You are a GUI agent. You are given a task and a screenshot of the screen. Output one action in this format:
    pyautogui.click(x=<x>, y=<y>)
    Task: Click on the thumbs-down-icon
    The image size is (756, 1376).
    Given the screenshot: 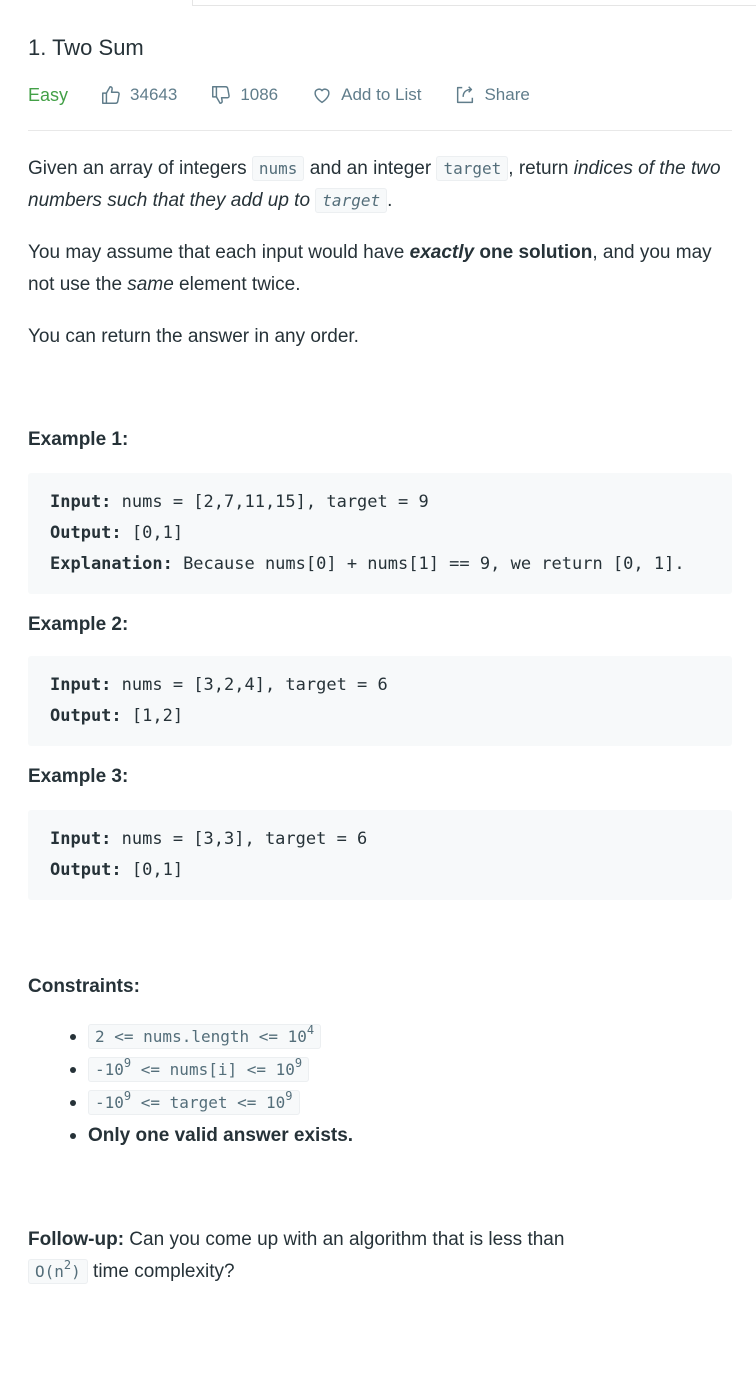 What is the action you would take?
    pyautogui.click(x=221, y=95)
    